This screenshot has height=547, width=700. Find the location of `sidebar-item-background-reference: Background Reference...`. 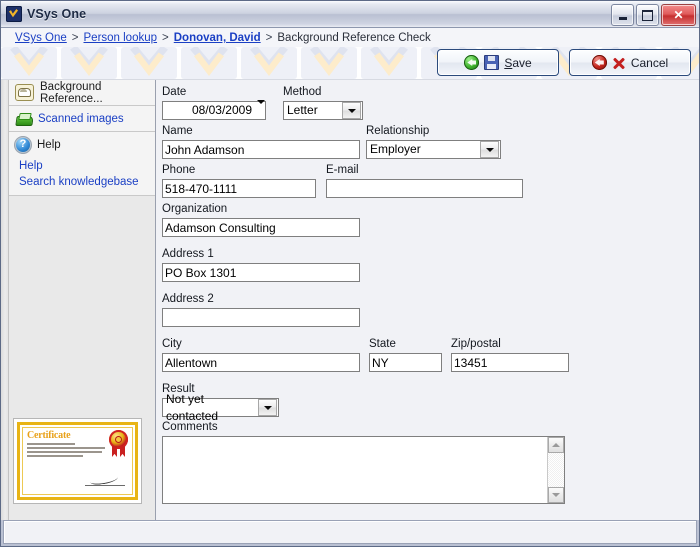

sidebar-item-background-reference: Background Reference... is located at coordinates (82, 92).